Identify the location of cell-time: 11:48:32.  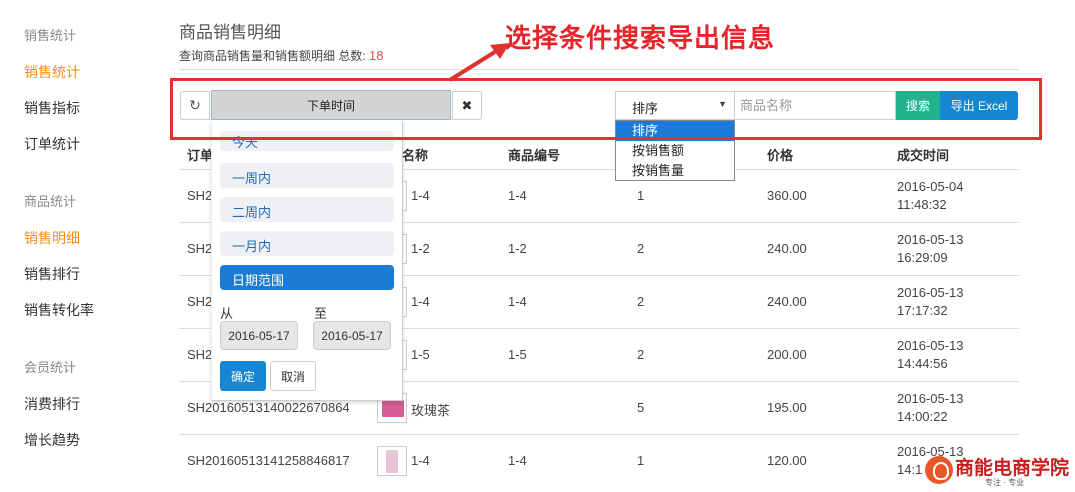
(922, 204).